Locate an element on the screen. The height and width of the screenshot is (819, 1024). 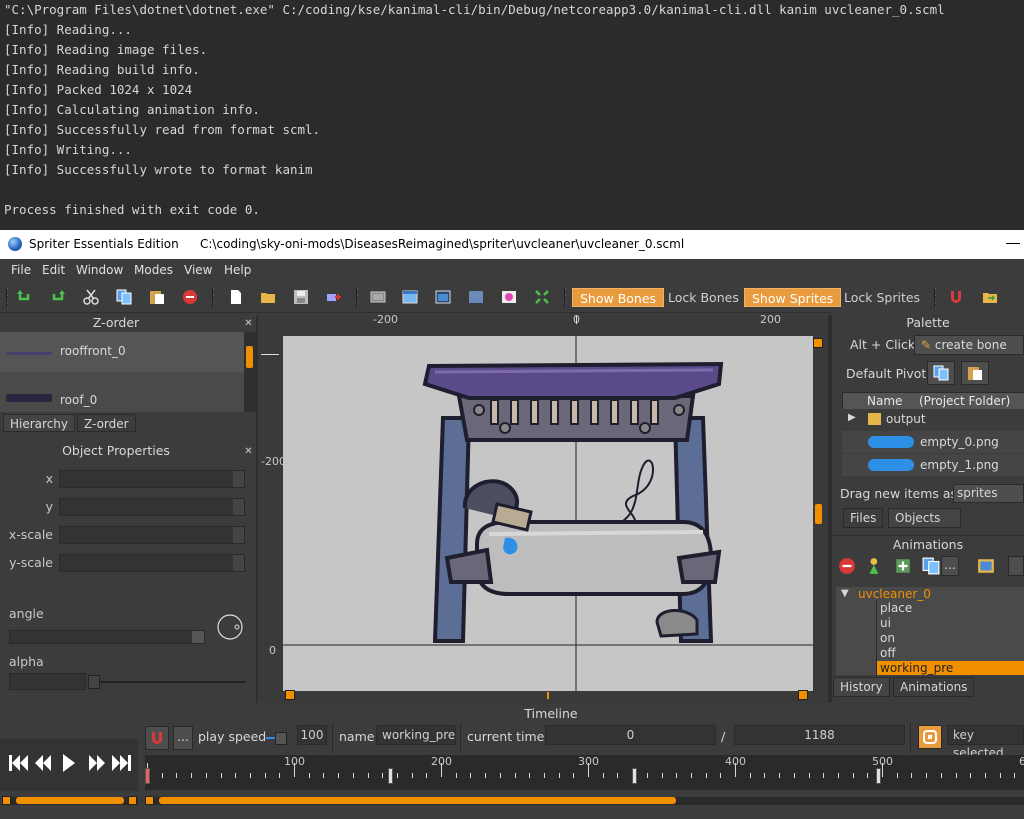
tree-folder-row: ▶ output is located at coordinates (933, 420).